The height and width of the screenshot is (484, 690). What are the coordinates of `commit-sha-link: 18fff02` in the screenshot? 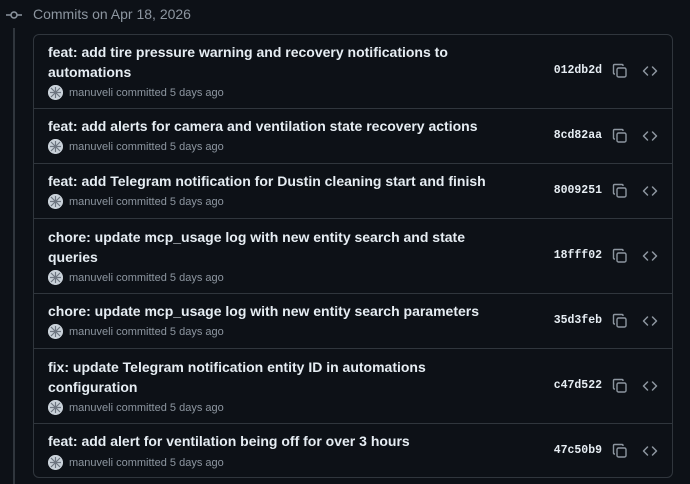 It's located at (578, 256).